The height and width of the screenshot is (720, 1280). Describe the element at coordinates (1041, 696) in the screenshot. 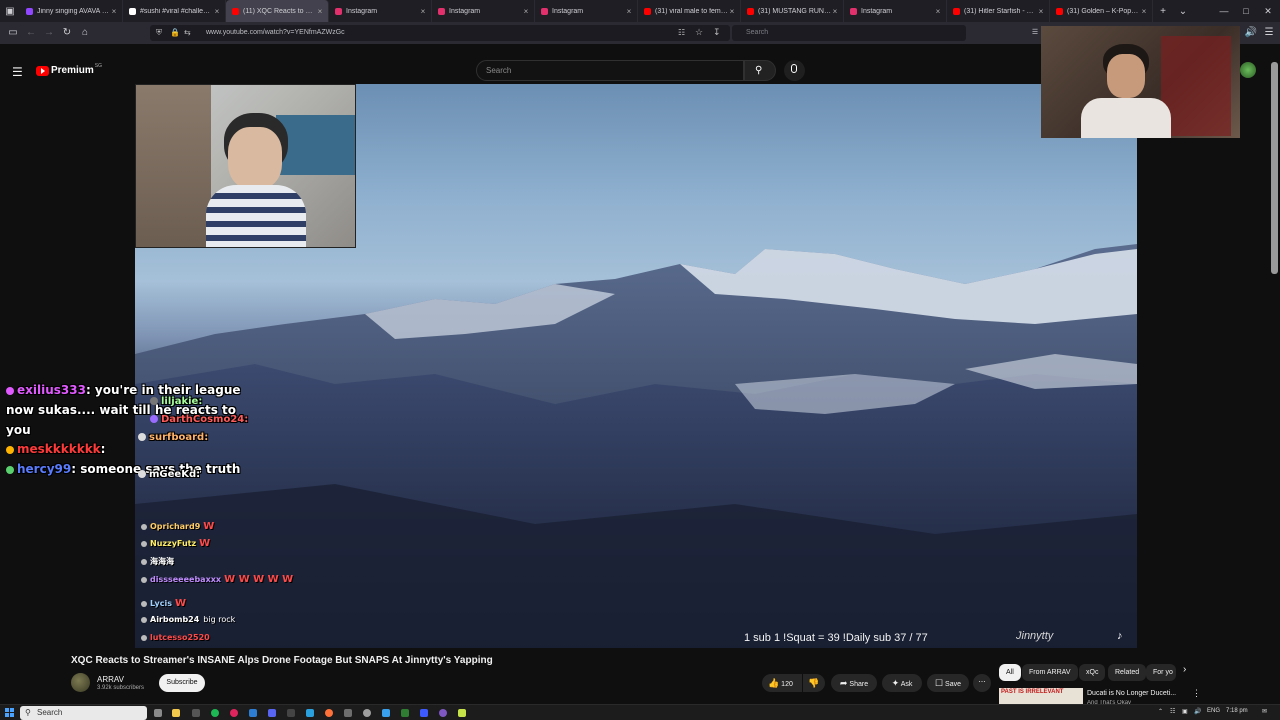

I see `recommendation-thumbnail: PAST IS IRRELEVANT` at that location.